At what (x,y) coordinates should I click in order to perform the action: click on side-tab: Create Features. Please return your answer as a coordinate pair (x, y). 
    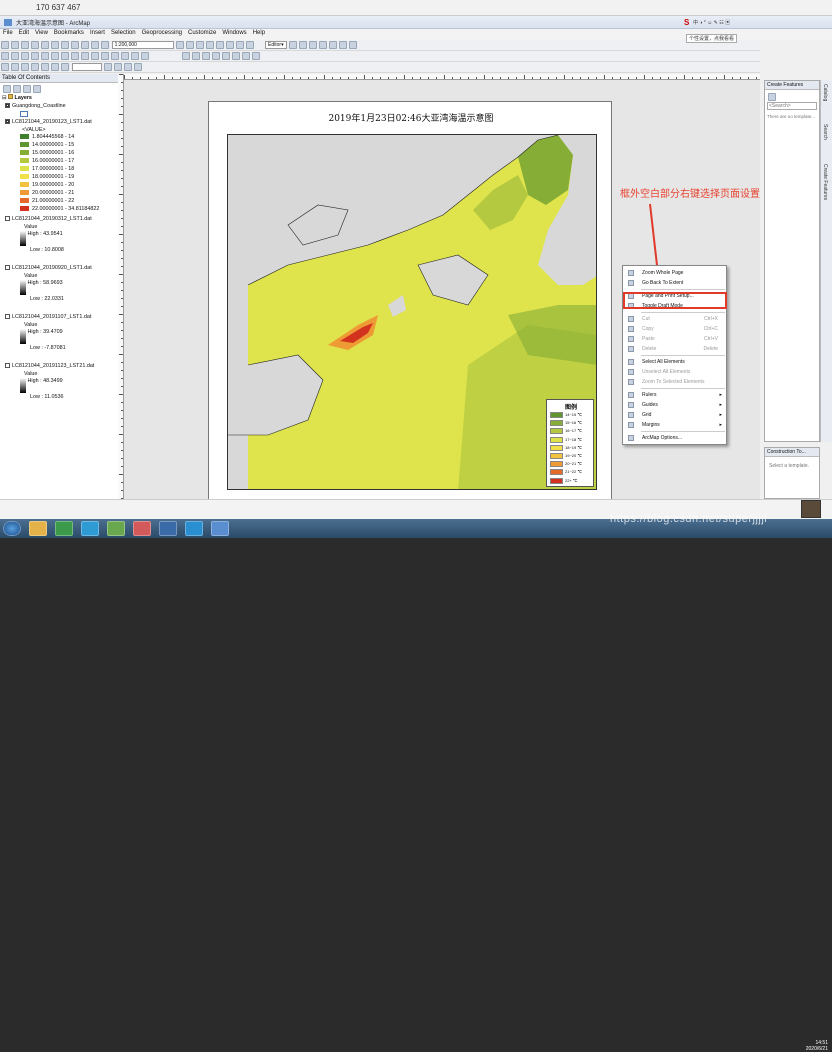
    Looking at the image, I should click on (825, 182).